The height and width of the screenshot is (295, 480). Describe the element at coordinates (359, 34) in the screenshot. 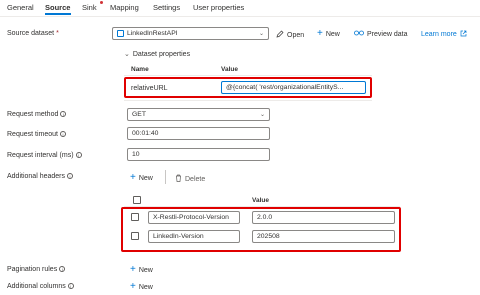

I see `glasses-icon` at that location.